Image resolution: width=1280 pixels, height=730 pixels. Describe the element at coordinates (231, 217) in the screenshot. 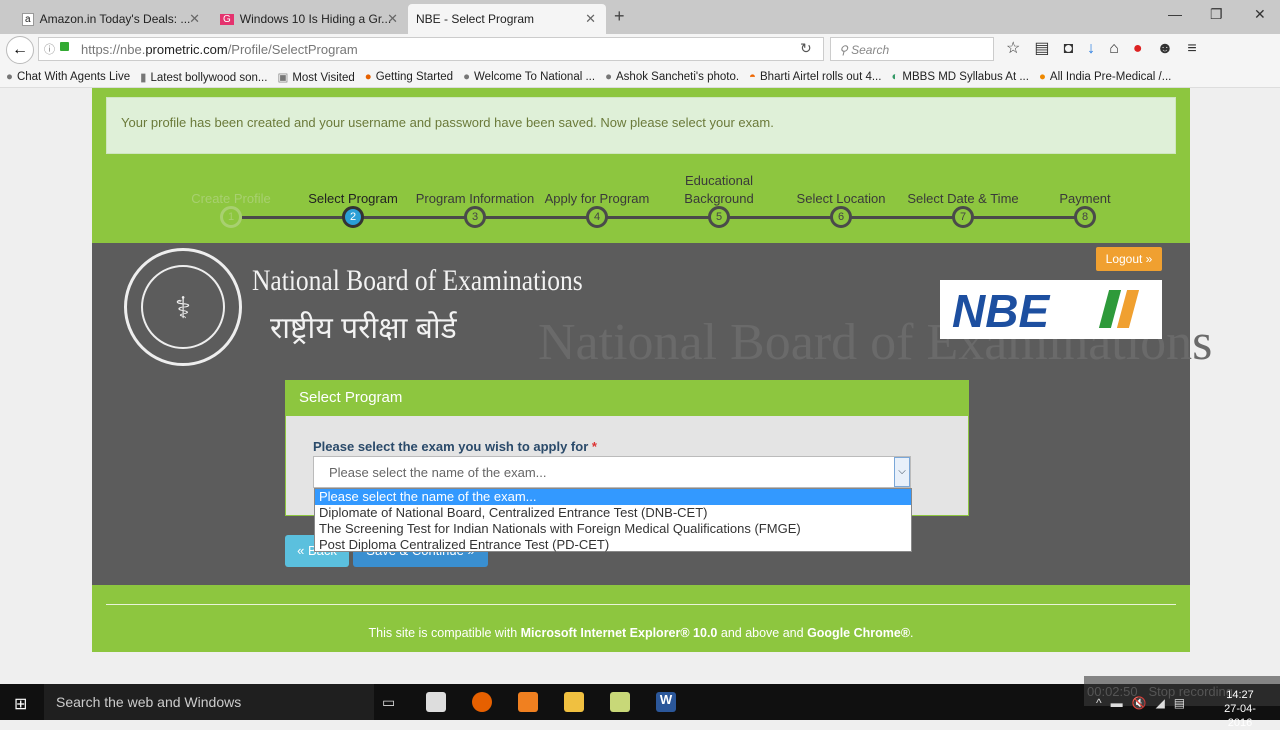

I see `step-circle: 1` at that location.